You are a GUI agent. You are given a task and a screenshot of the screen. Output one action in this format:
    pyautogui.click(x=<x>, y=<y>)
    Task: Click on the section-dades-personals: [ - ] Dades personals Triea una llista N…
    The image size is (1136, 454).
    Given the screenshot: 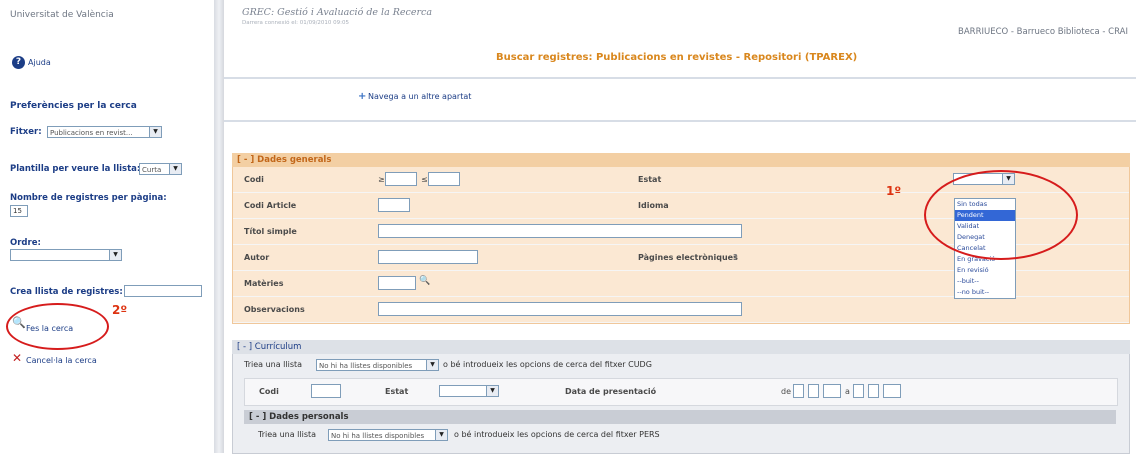 What is the action you would take?
    pyautogui.click(x=680, y=427)
    